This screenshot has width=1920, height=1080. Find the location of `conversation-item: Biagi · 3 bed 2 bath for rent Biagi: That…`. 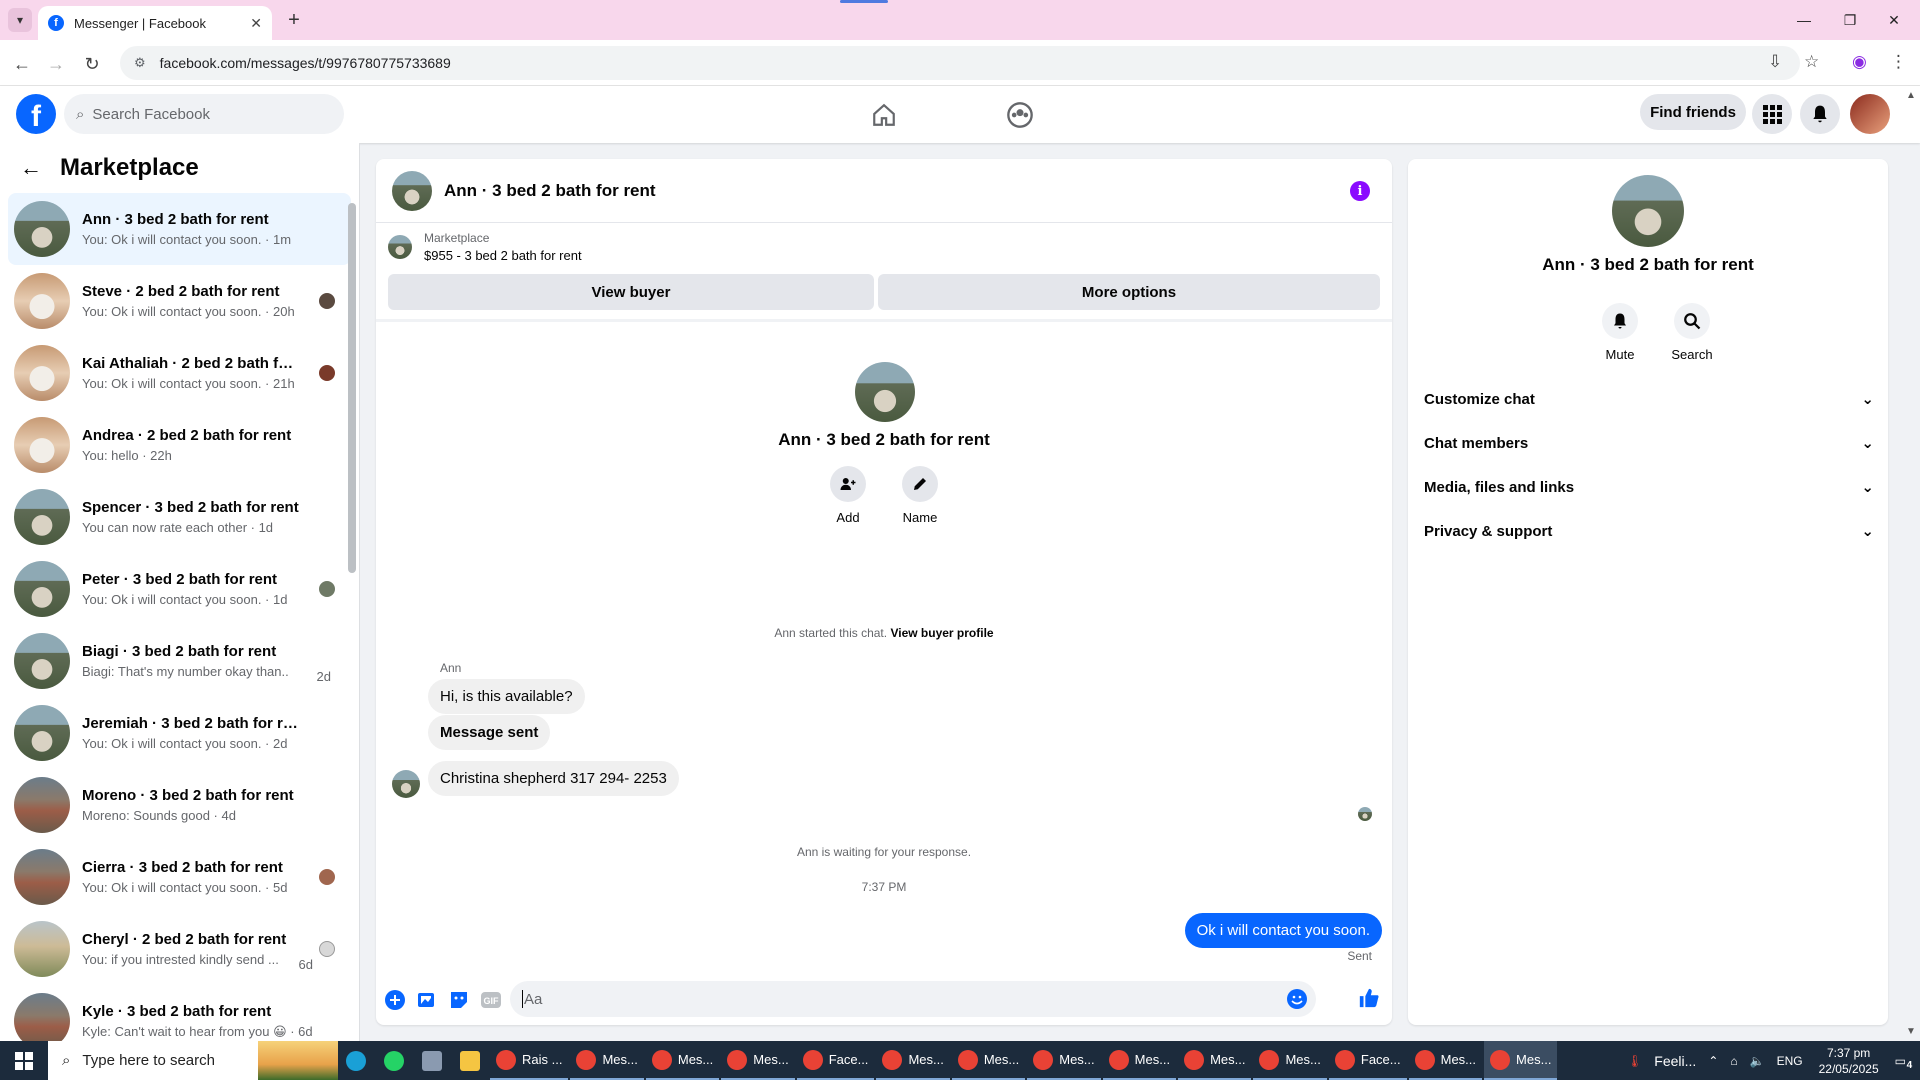

conversation-item: Biagi · 3 bed 2 bath for rent Biagi: That… is located at coordinates (179, 661).